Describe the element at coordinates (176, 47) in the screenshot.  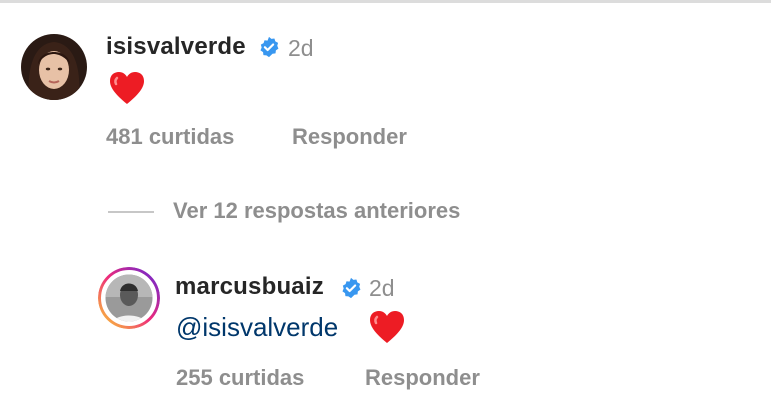
I see `comment-username: isisvalverde` at that location.